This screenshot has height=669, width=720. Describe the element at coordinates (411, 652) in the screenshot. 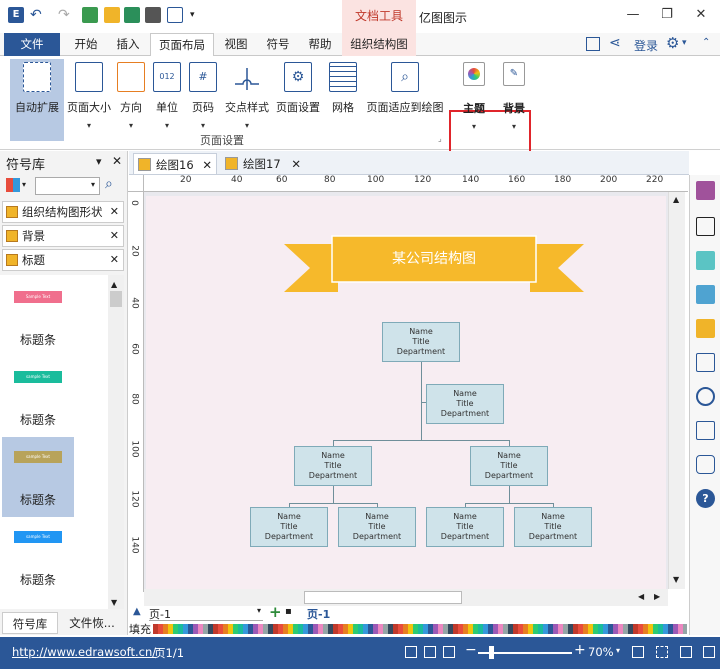

I see `view-normal-icon` at that location.